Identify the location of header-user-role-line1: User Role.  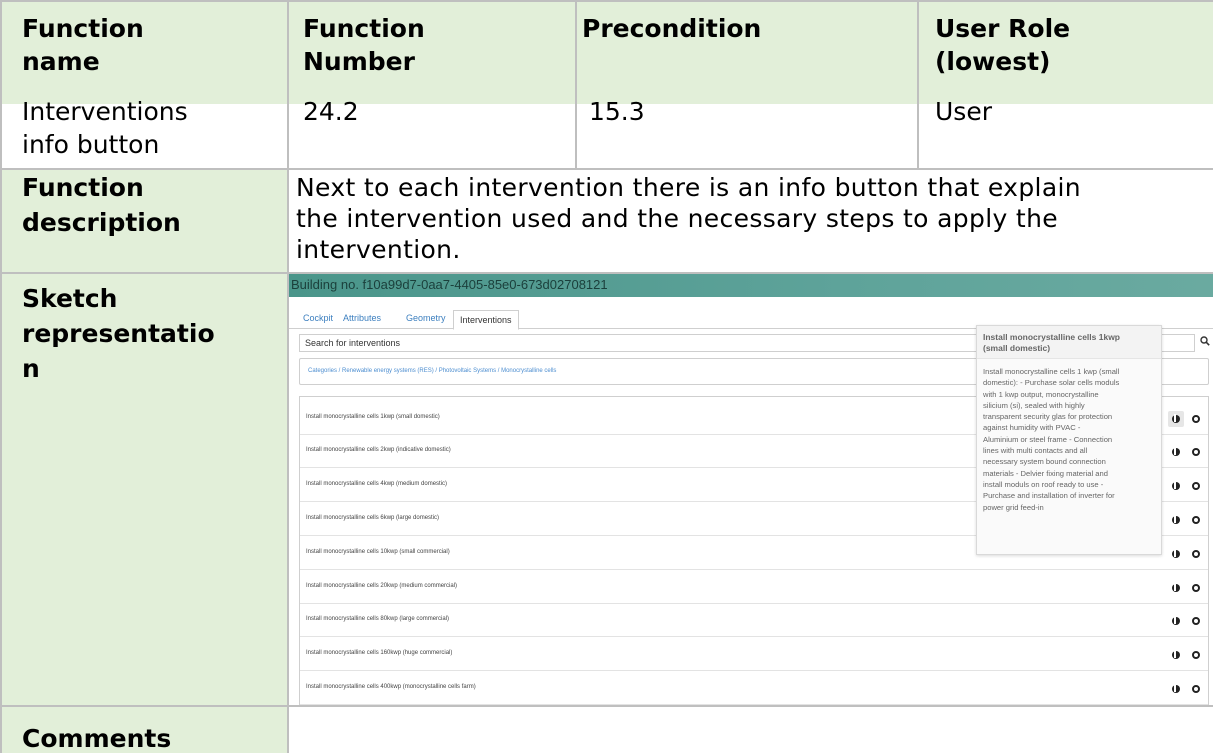
(1003, 28).